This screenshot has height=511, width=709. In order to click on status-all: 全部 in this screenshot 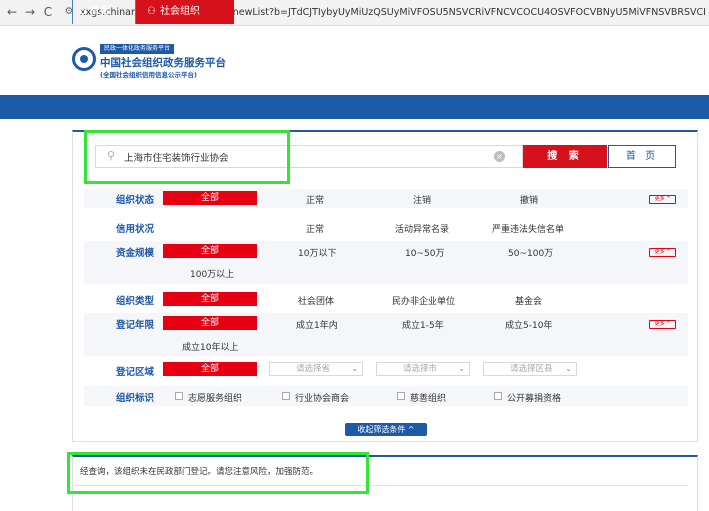, I will do `click(210, 198)`.